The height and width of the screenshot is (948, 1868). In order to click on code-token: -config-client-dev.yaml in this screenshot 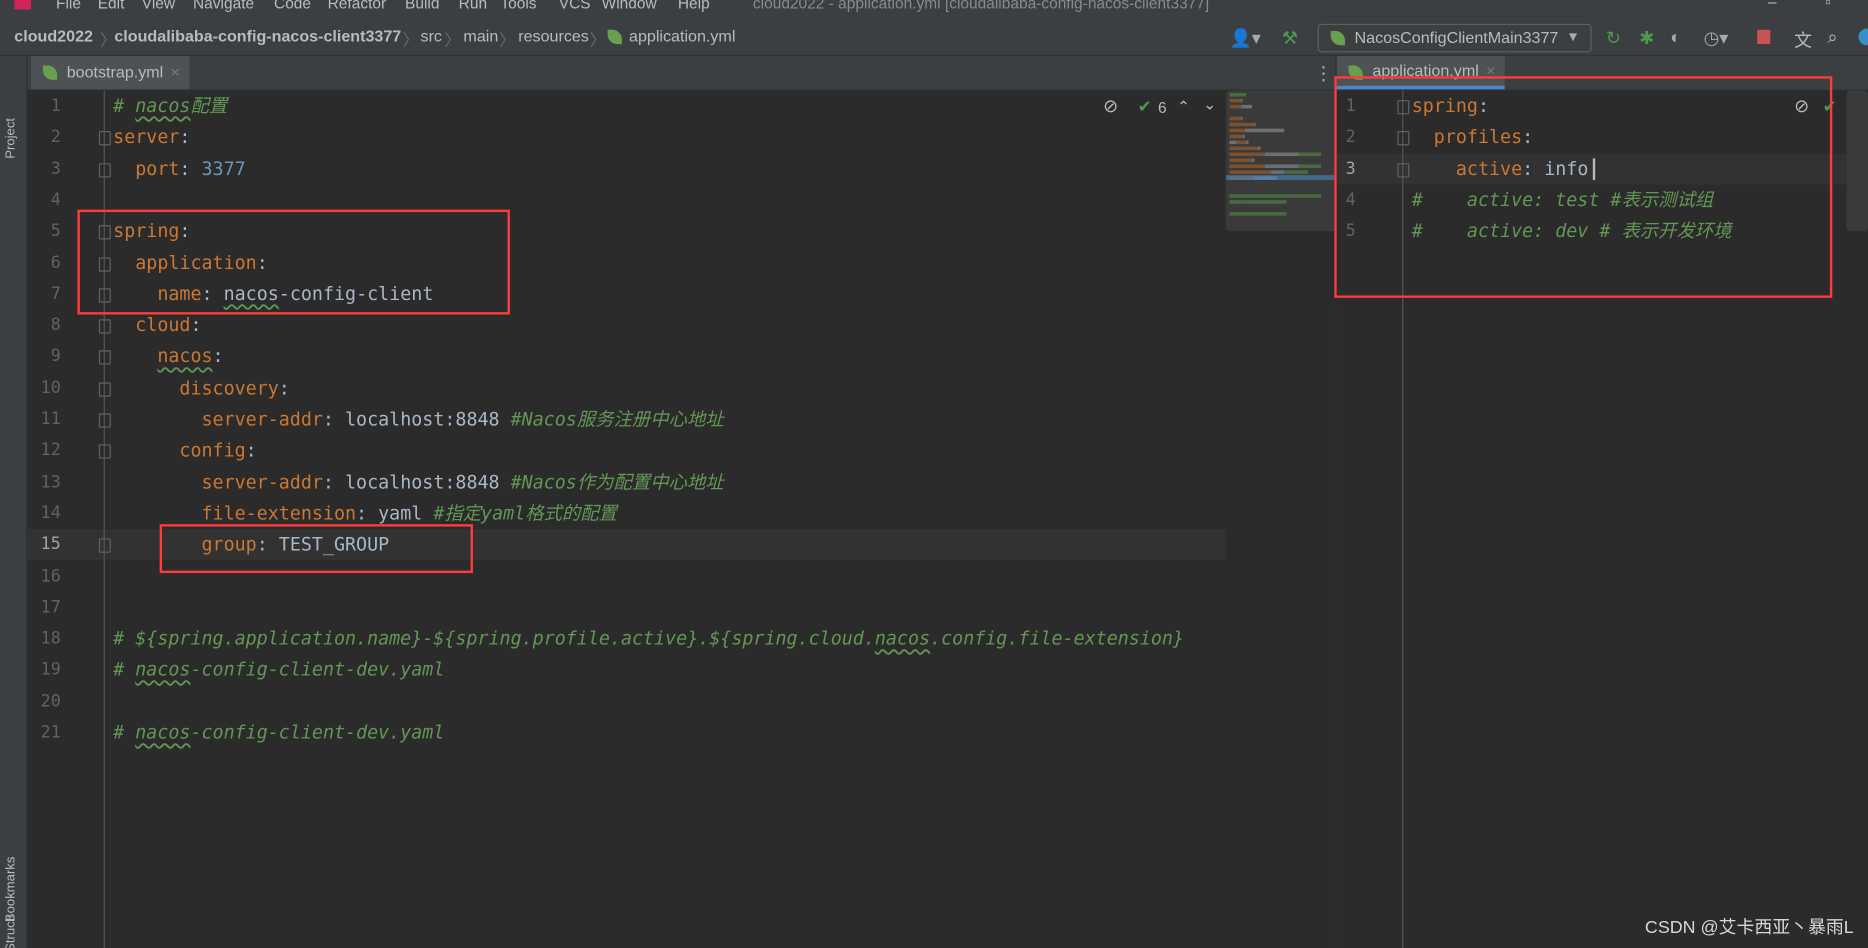, I will do `click(317, 732)`.